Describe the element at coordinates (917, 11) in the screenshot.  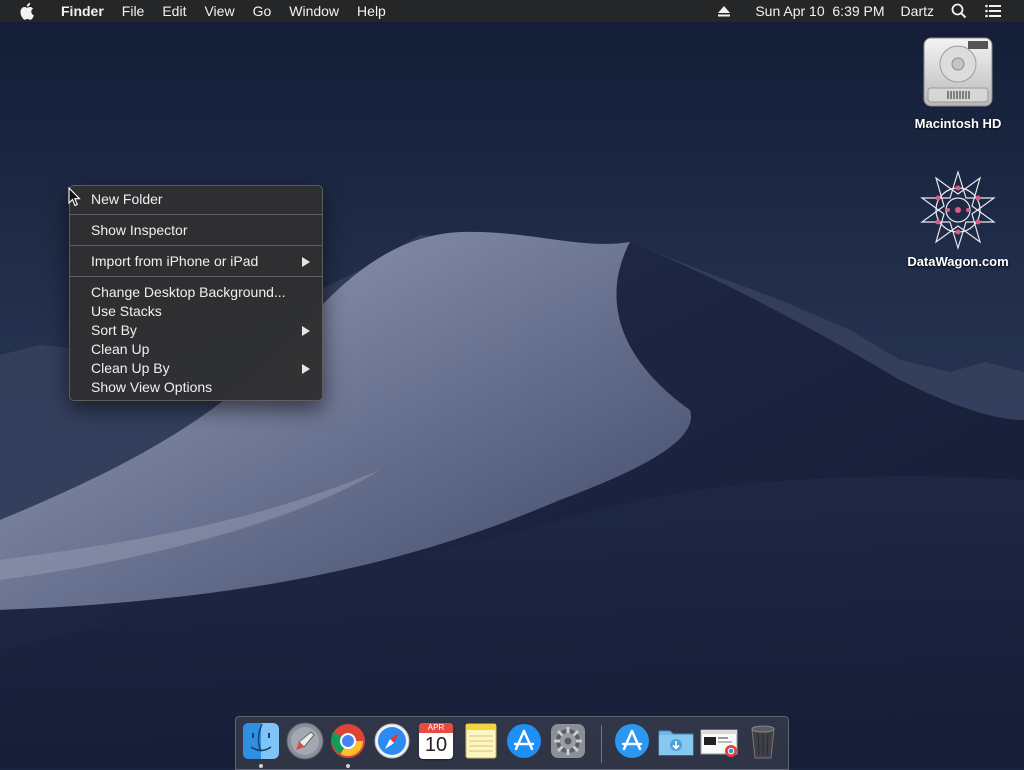
I see `menubar-user: Dartz` at that location.